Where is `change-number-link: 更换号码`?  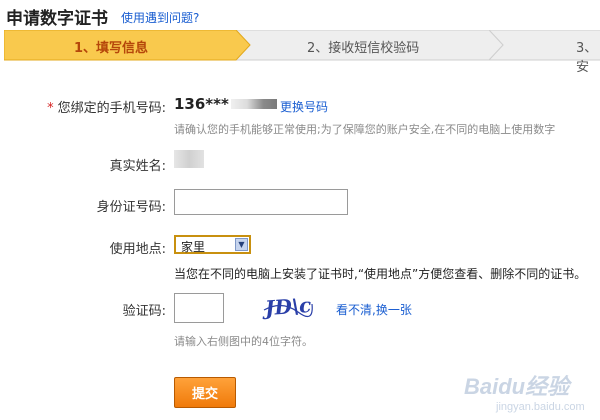 change-number-link: 更换号码 is located at coordinates (304, 106).